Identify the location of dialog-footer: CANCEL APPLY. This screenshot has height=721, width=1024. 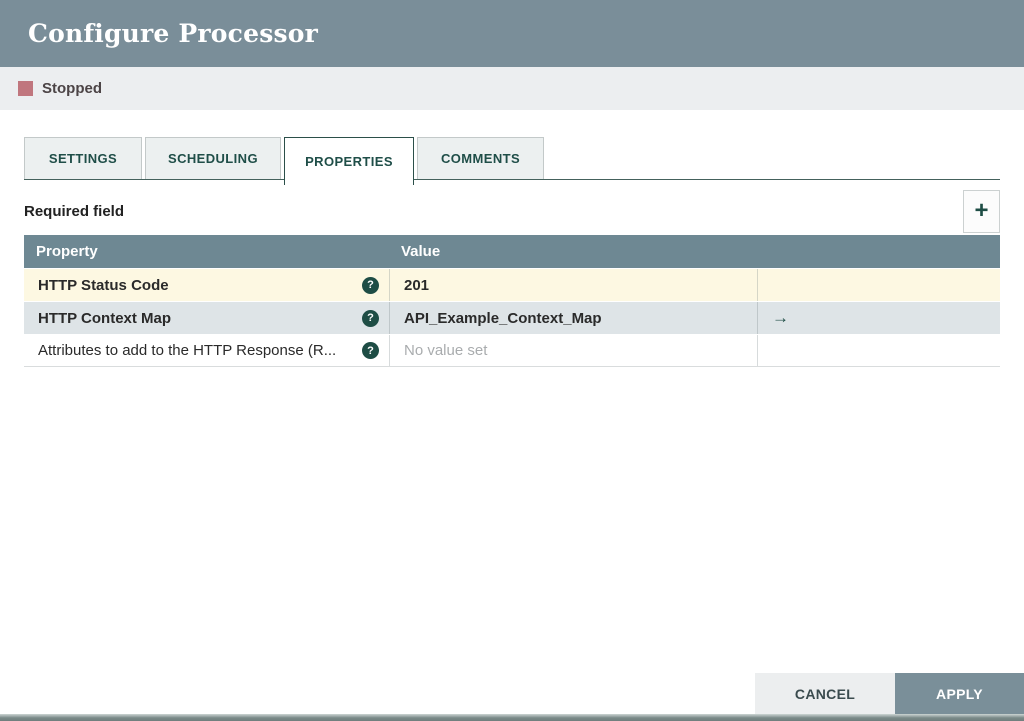
(889, 693).